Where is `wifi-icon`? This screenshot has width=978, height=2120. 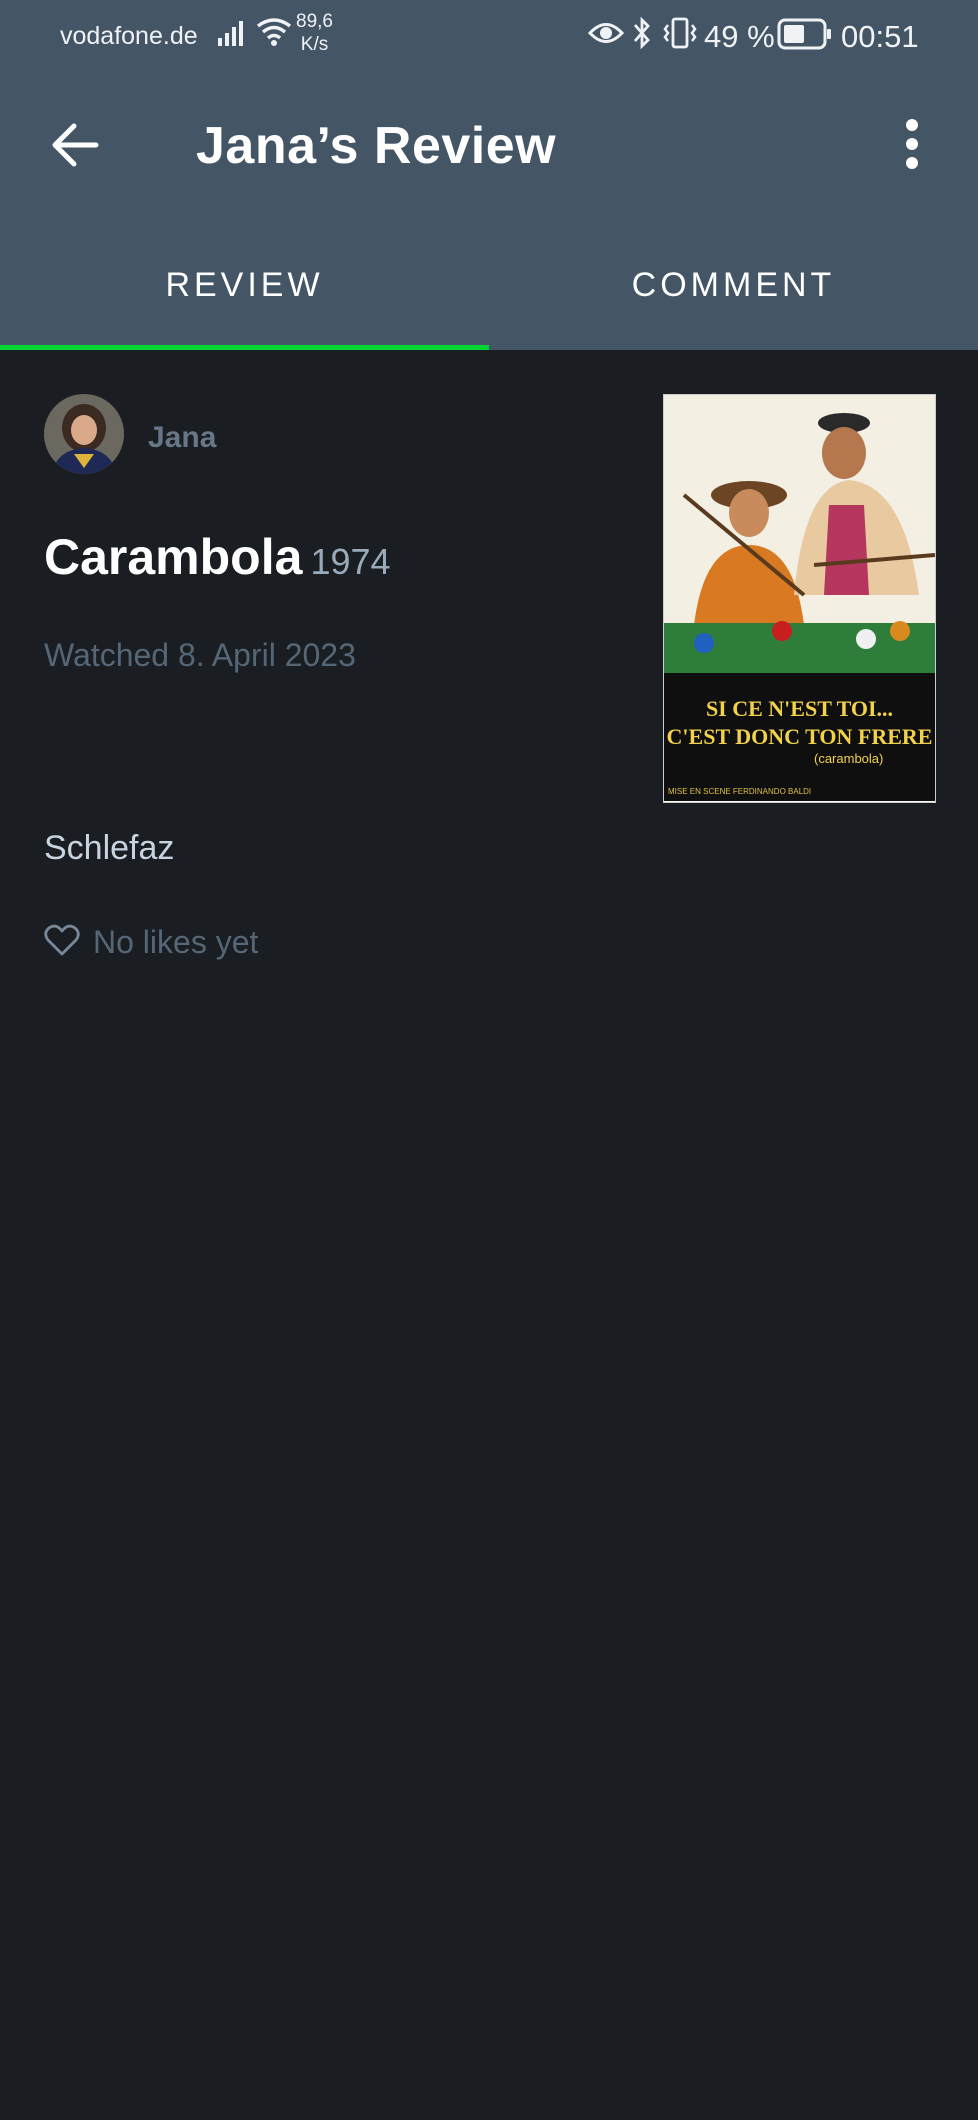
wifi-icon is located at coordinates (274, 32).